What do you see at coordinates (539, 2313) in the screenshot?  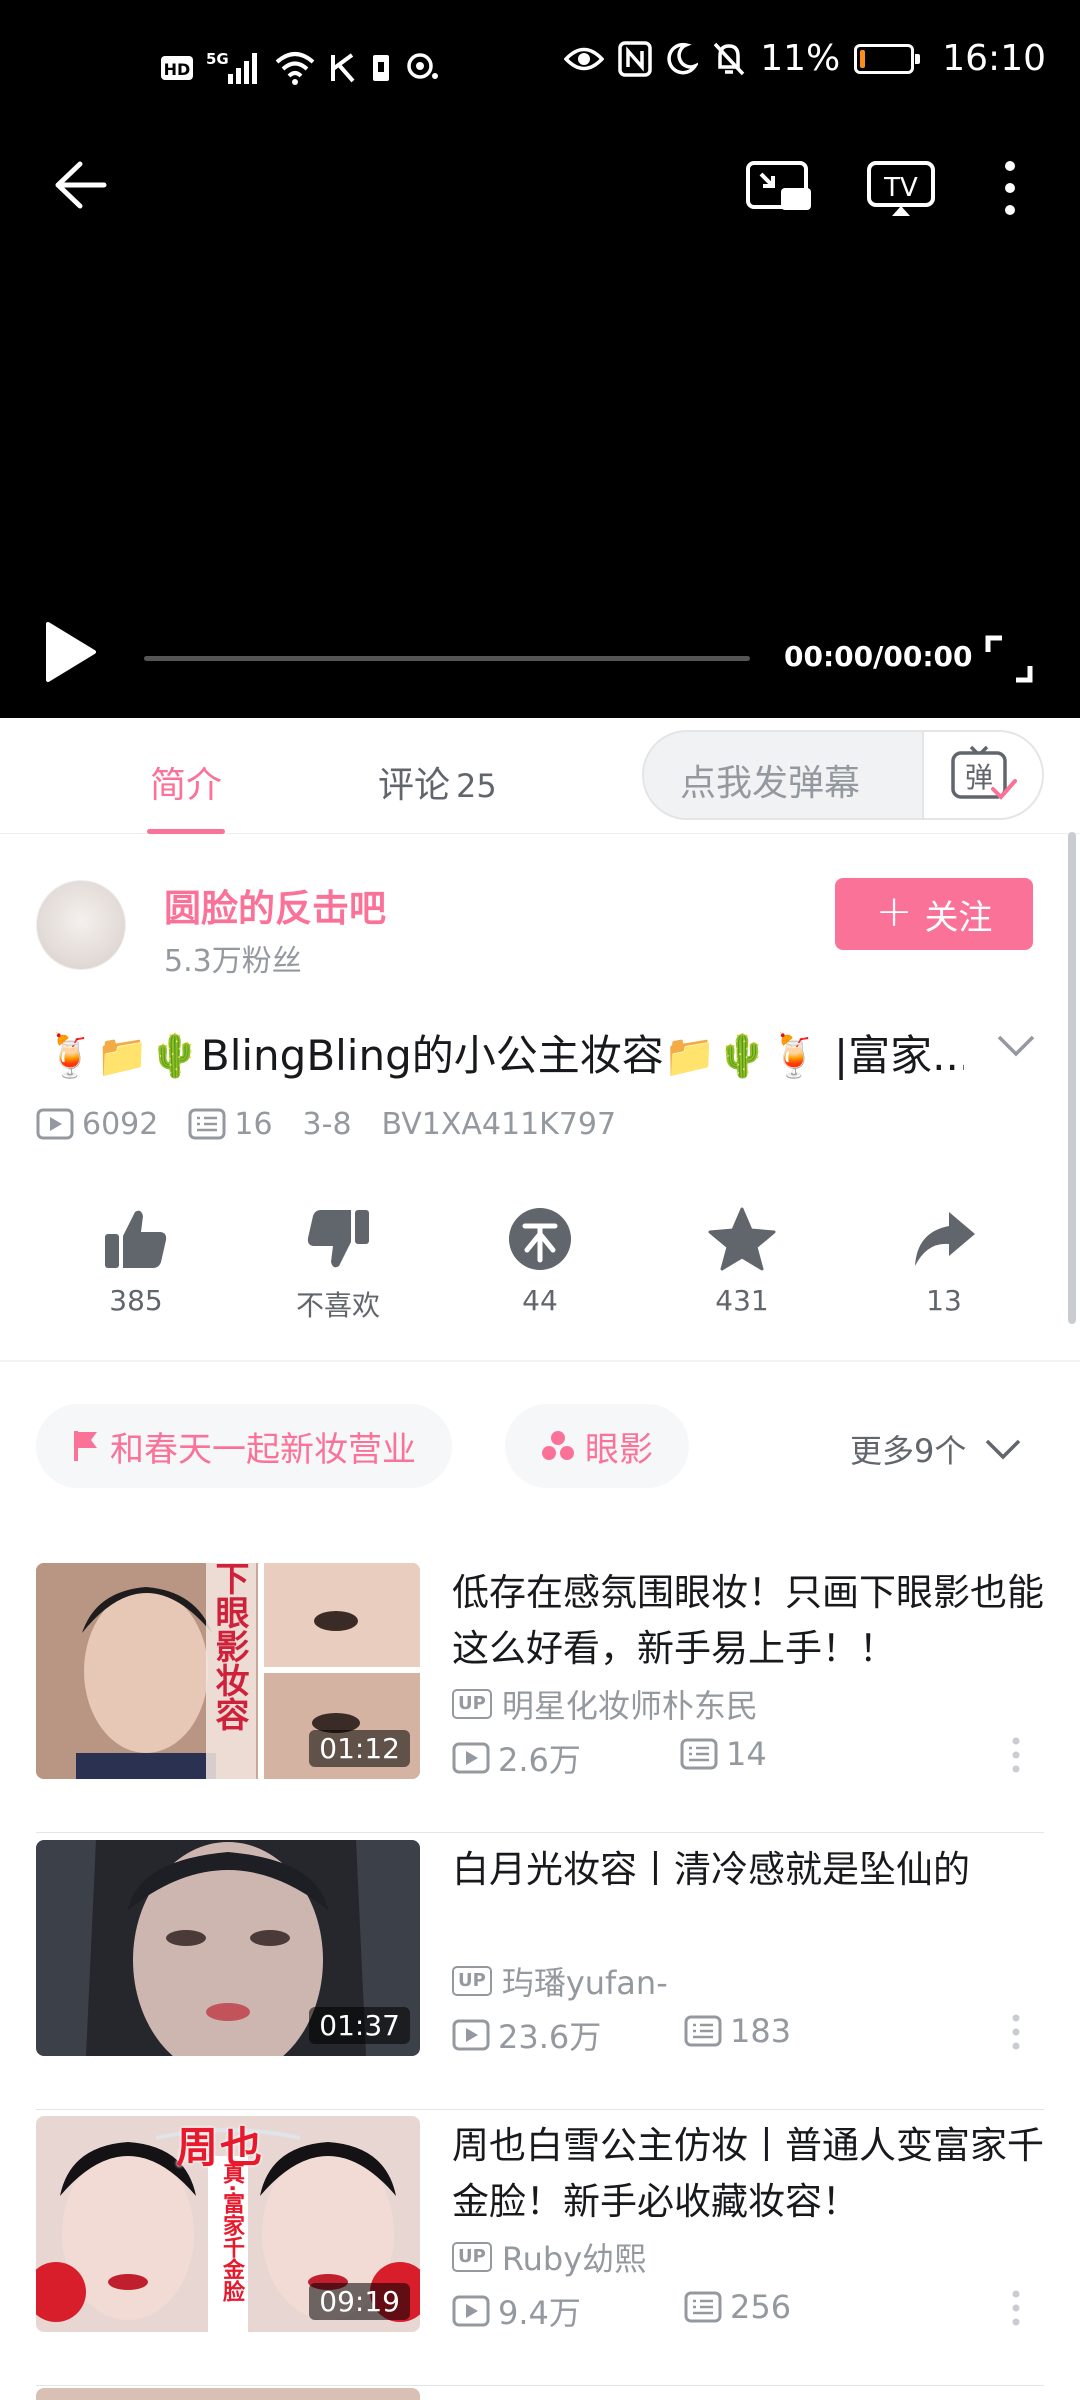 I see `view-count: 9.4万` at bounding box center [539, 2313].